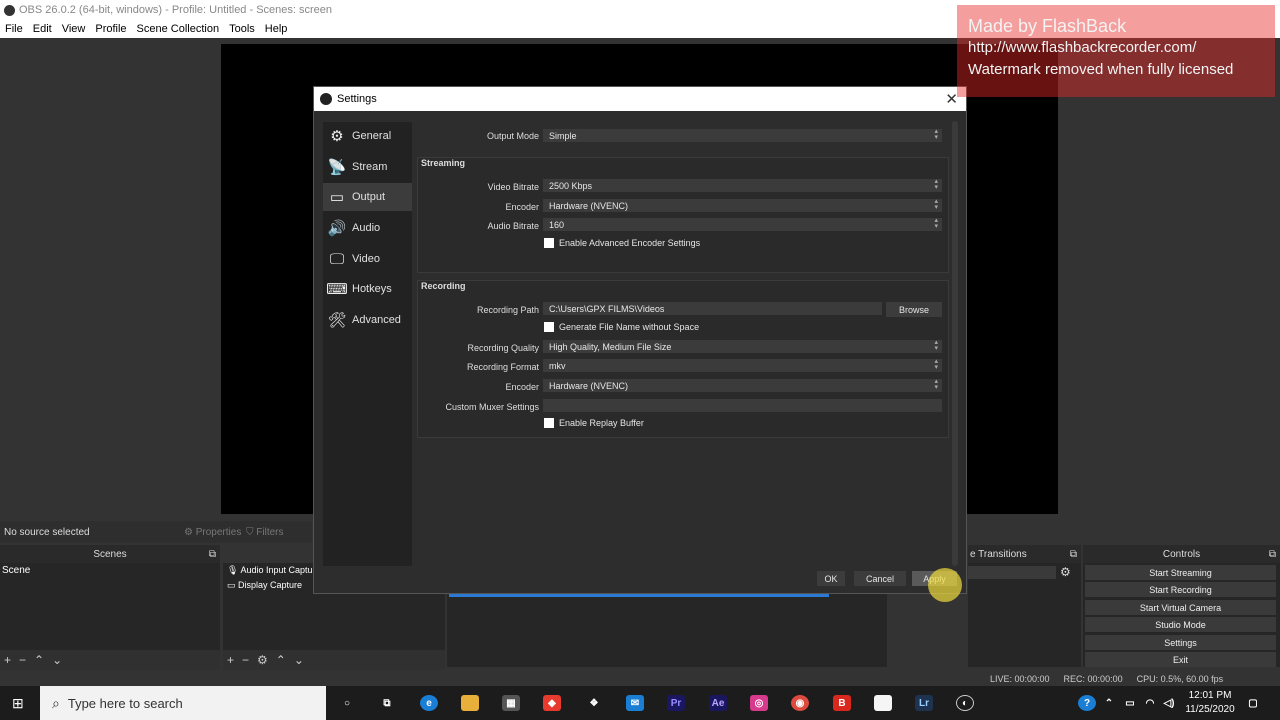  What do you see at coordinates (955, 343) in the screenshot?
I see `settings-scrollbar` at bounding box center [955, 343].